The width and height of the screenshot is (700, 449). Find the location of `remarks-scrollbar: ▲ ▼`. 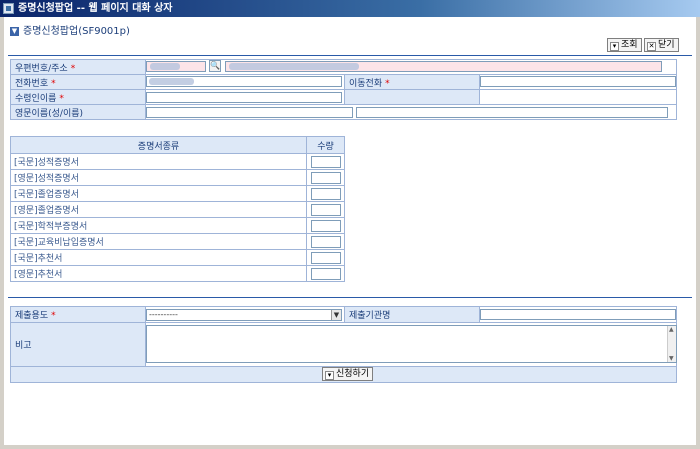

remarks-scrollbar: ▲ ▼ is located at coordinates (671, 344).